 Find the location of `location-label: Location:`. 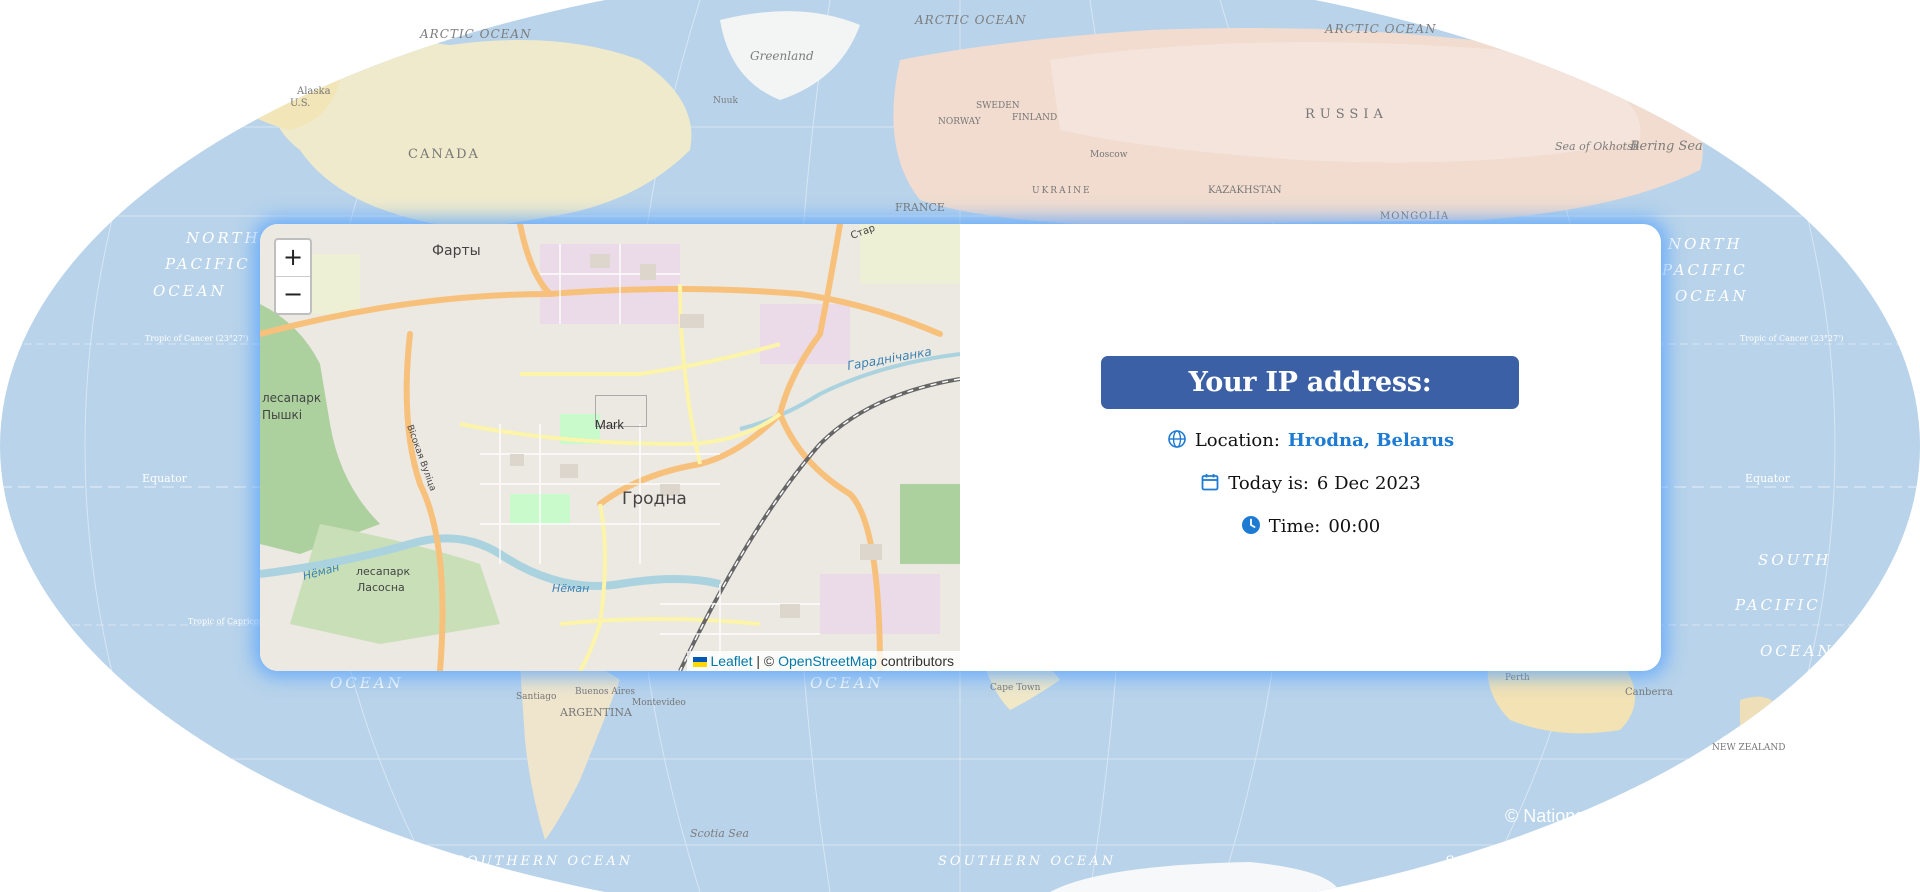

location-label: Location: is located at coordinates (1237, 440).